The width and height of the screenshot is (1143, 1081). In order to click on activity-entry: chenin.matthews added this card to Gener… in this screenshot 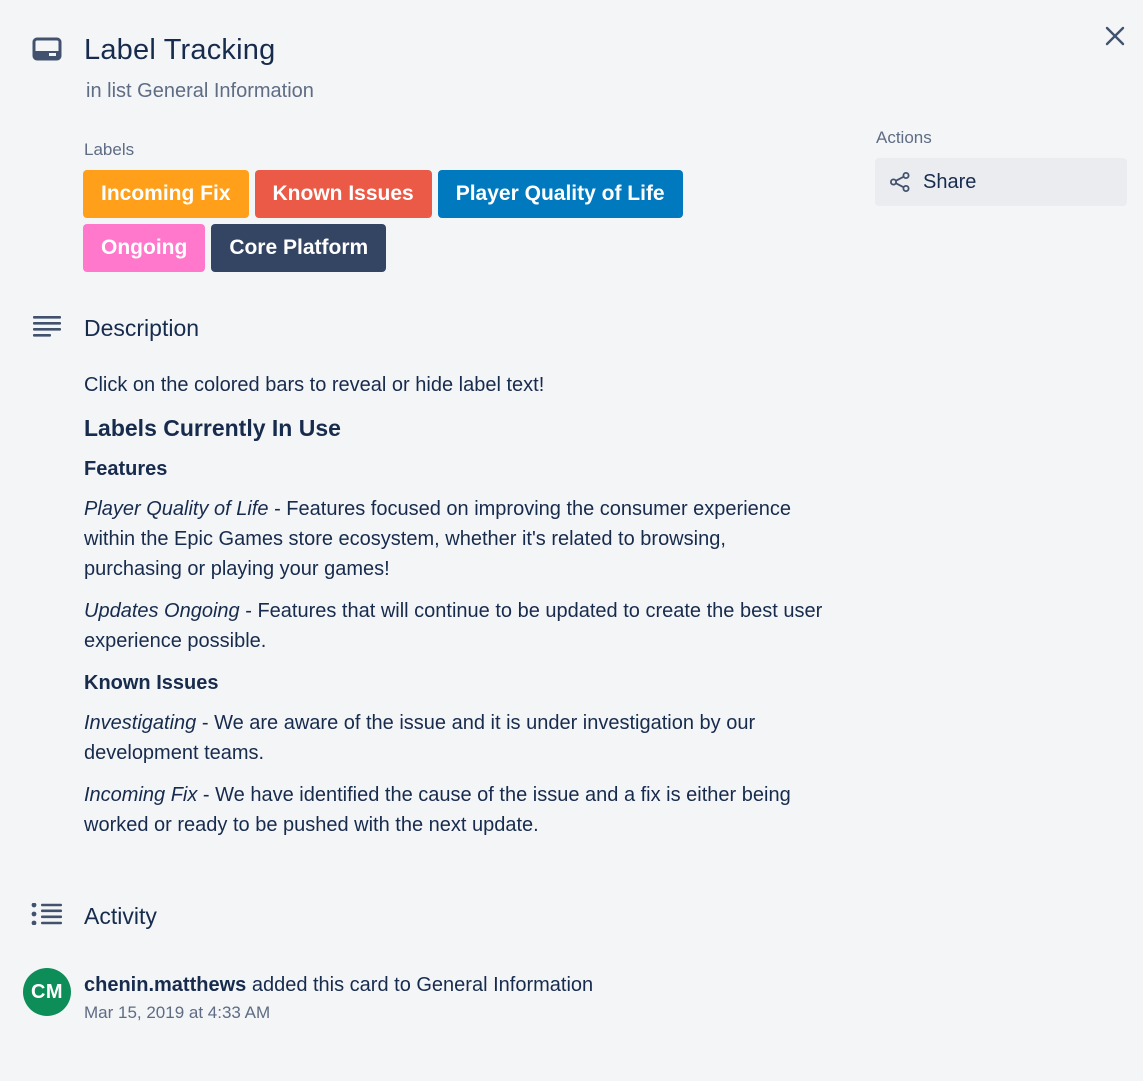, I will do `click(338, 985)`.